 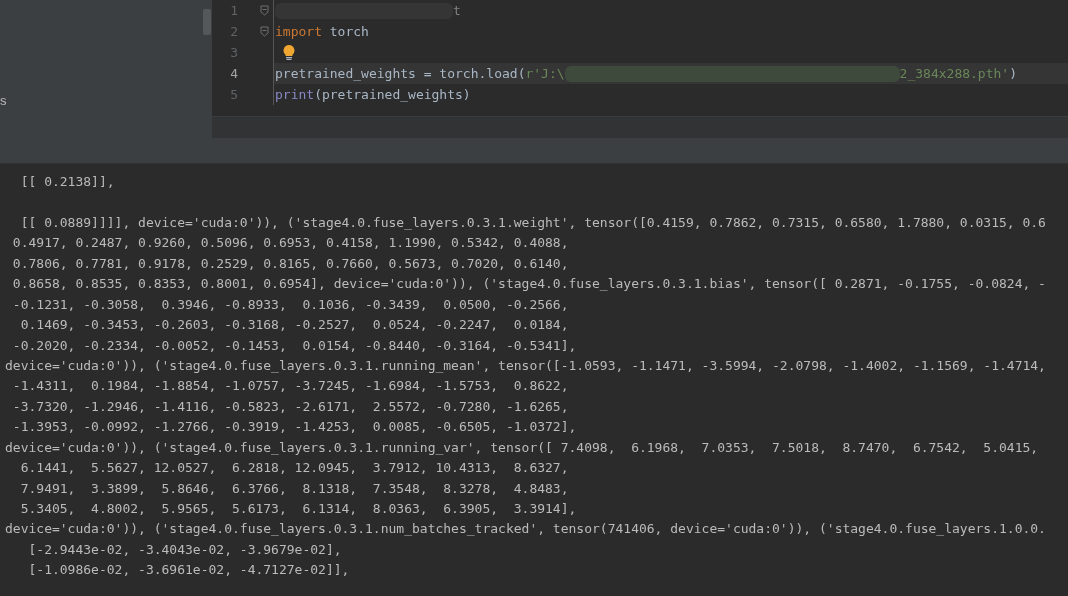 I want to click on line-number: 4, so click(x=233, y=73).